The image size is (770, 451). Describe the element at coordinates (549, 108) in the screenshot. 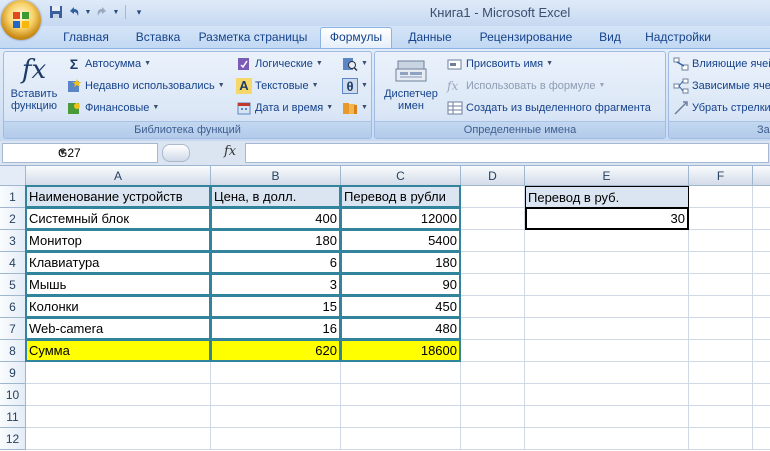

I see `create-from-selection-button: Создать из выделенного фрагмента` at that location.